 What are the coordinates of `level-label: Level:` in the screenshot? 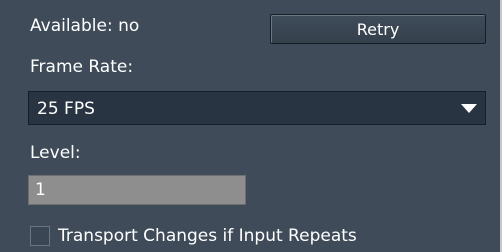 It's located at (55, 153).